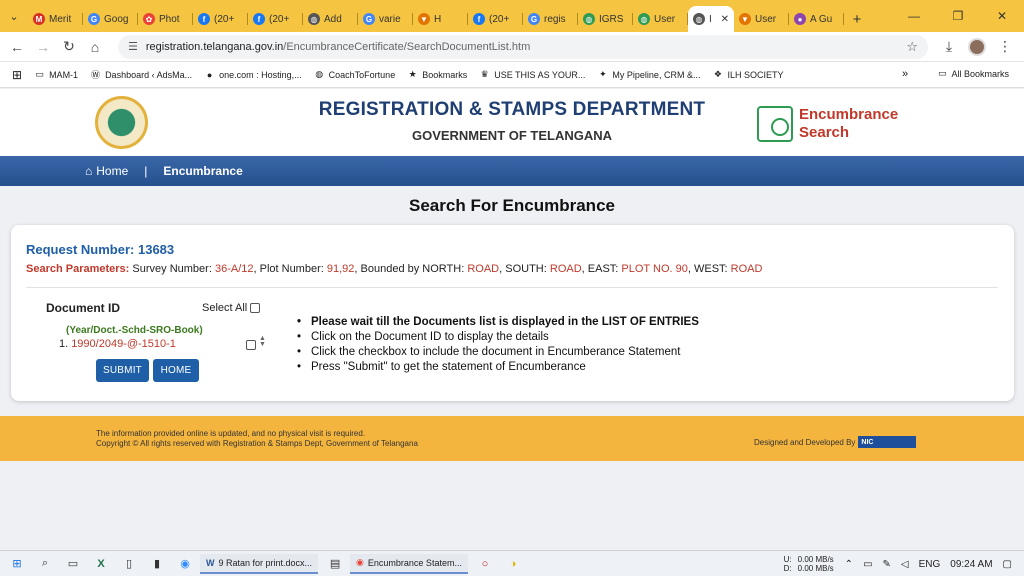  I want to click on chrome-icon: ◉, so click(360, 562).